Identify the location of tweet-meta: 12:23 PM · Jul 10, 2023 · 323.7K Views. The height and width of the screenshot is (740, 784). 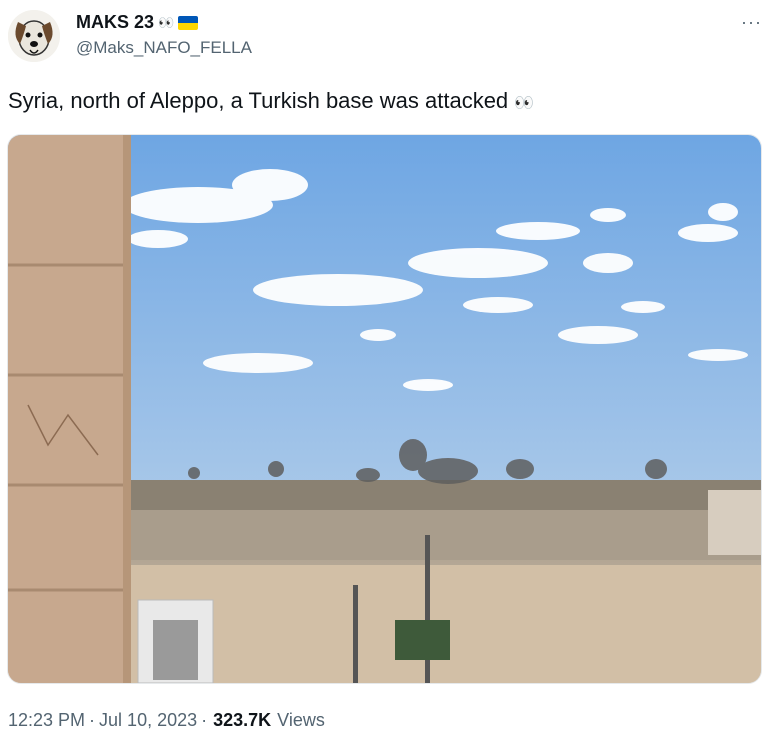
(166, 720).